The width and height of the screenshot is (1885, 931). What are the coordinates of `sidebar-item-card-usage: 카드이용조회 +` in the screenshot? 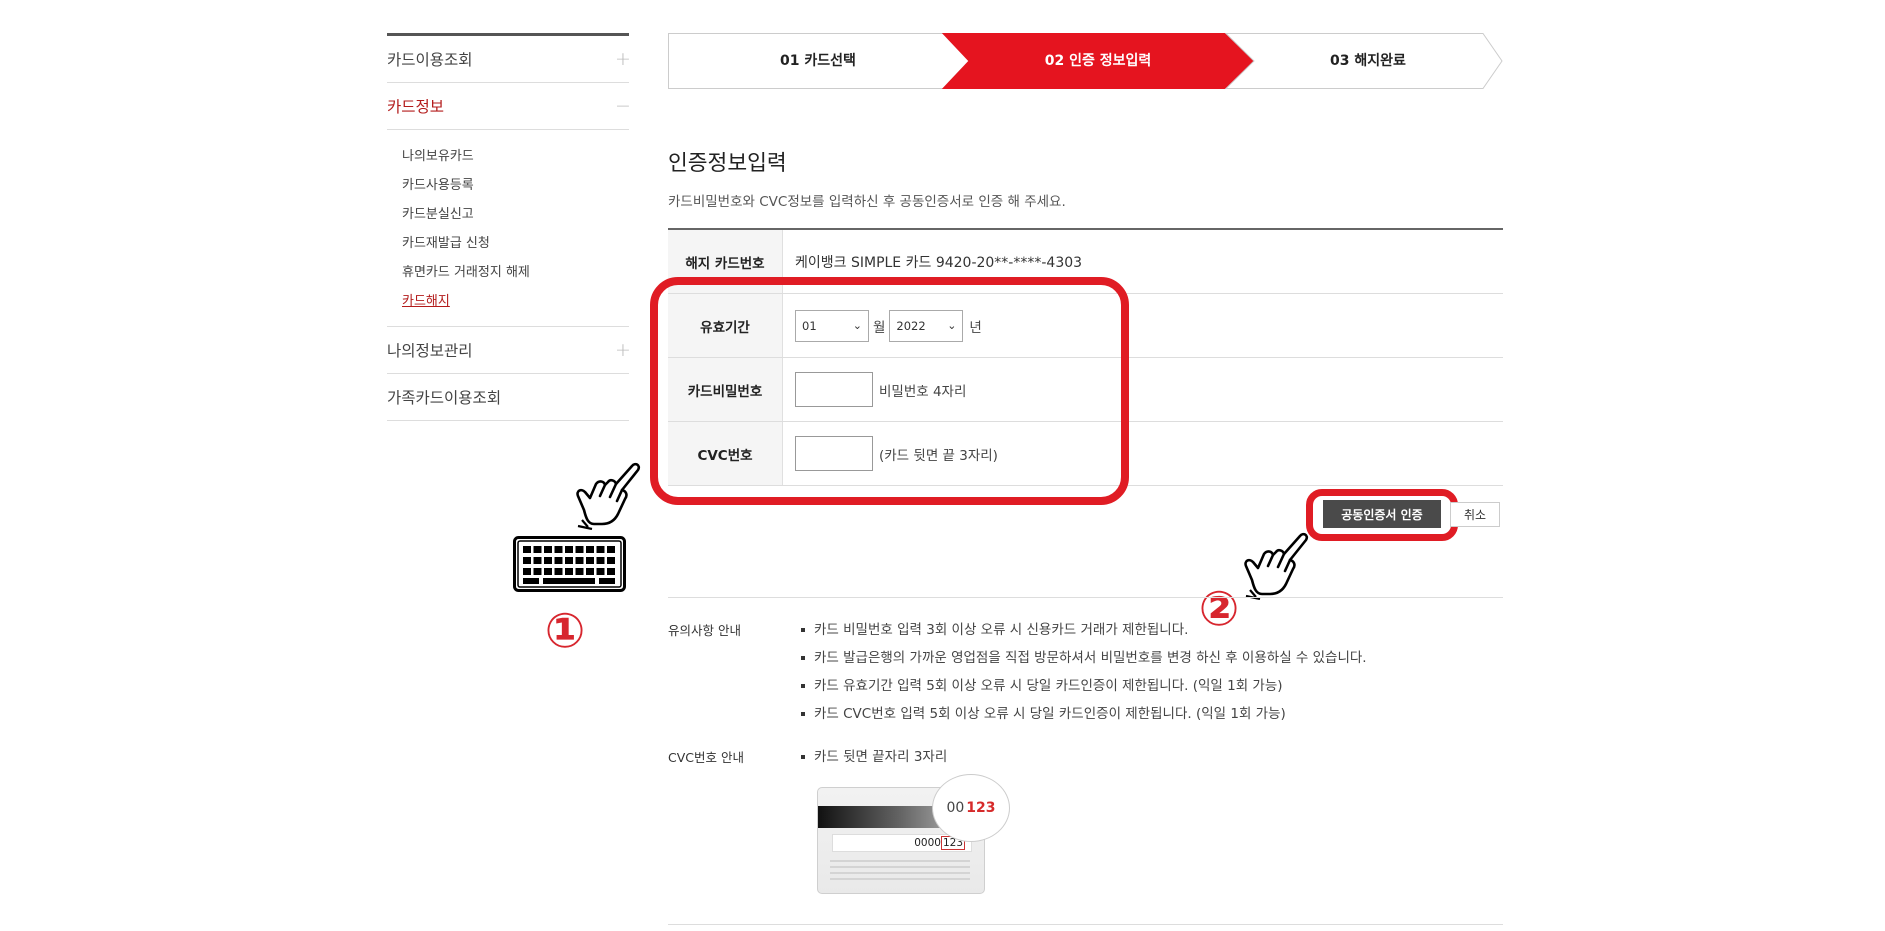 It's located at (509, 59).